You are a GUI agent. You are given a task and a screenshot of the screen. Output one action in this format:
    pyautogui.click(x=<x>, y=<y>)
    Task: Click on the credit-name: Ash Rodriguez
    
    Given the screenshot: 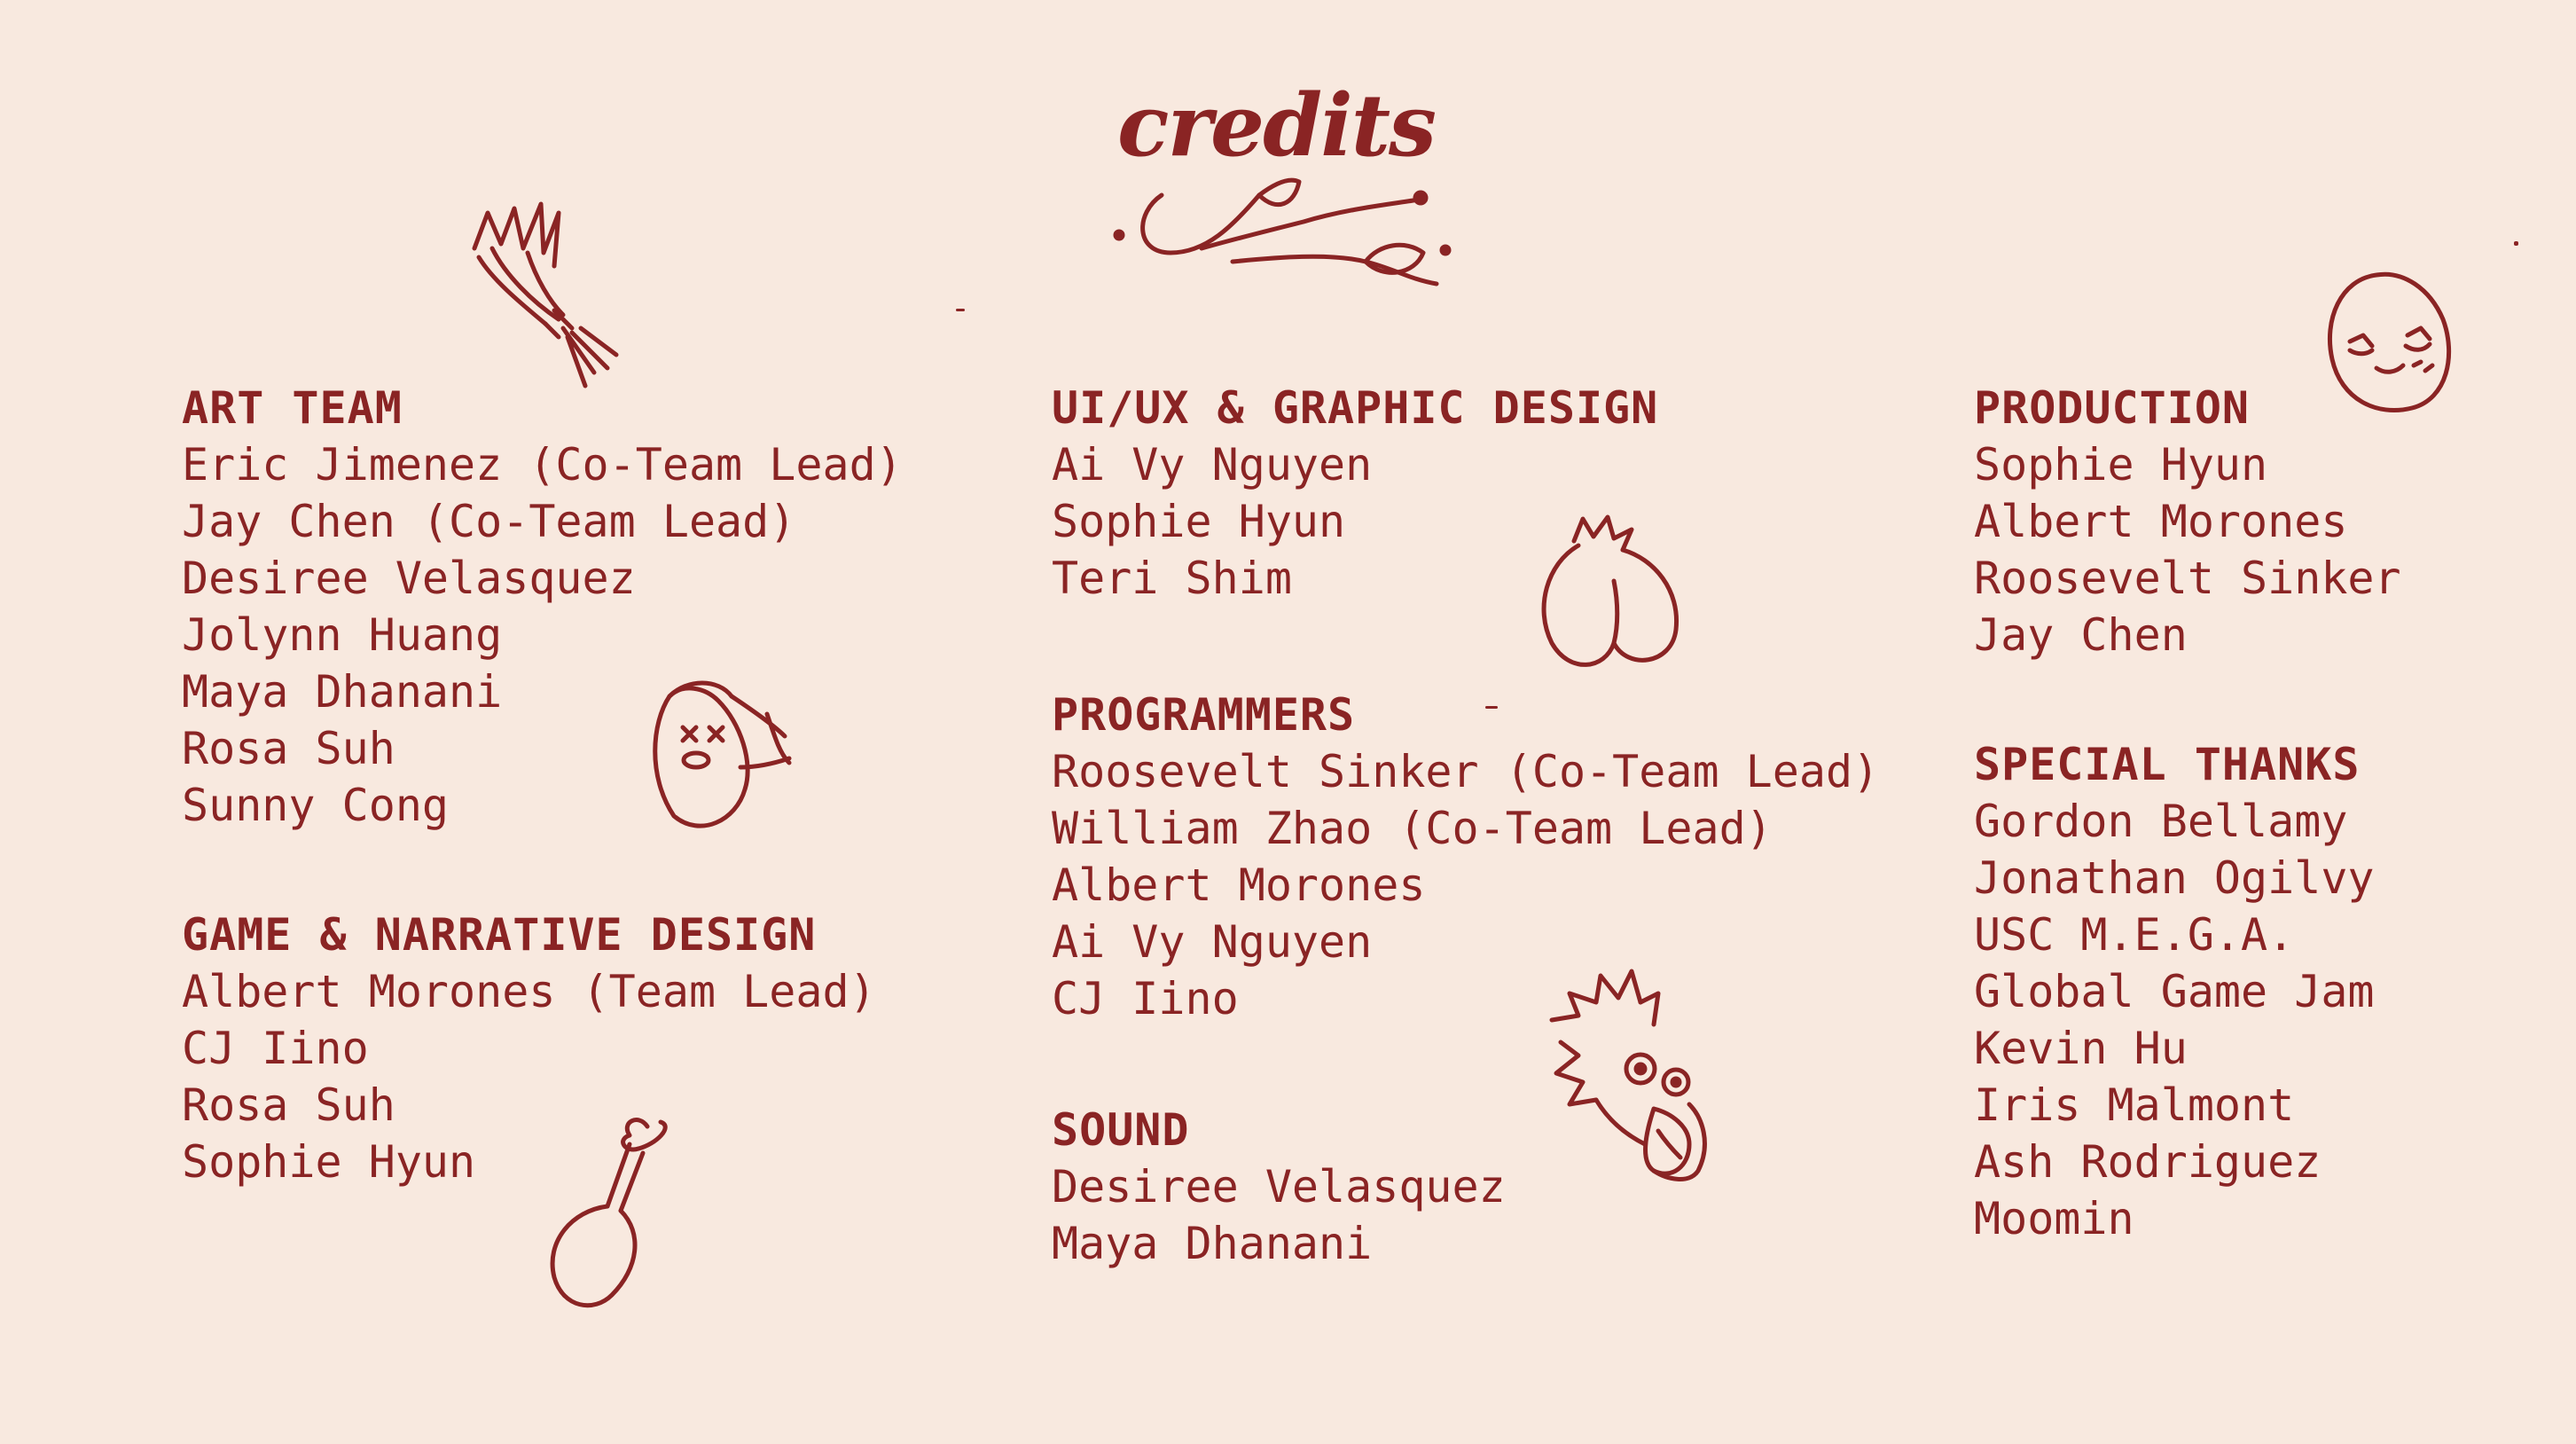 What is the action you would take?
    pyautogui.click(x=2148, y=1162)
    